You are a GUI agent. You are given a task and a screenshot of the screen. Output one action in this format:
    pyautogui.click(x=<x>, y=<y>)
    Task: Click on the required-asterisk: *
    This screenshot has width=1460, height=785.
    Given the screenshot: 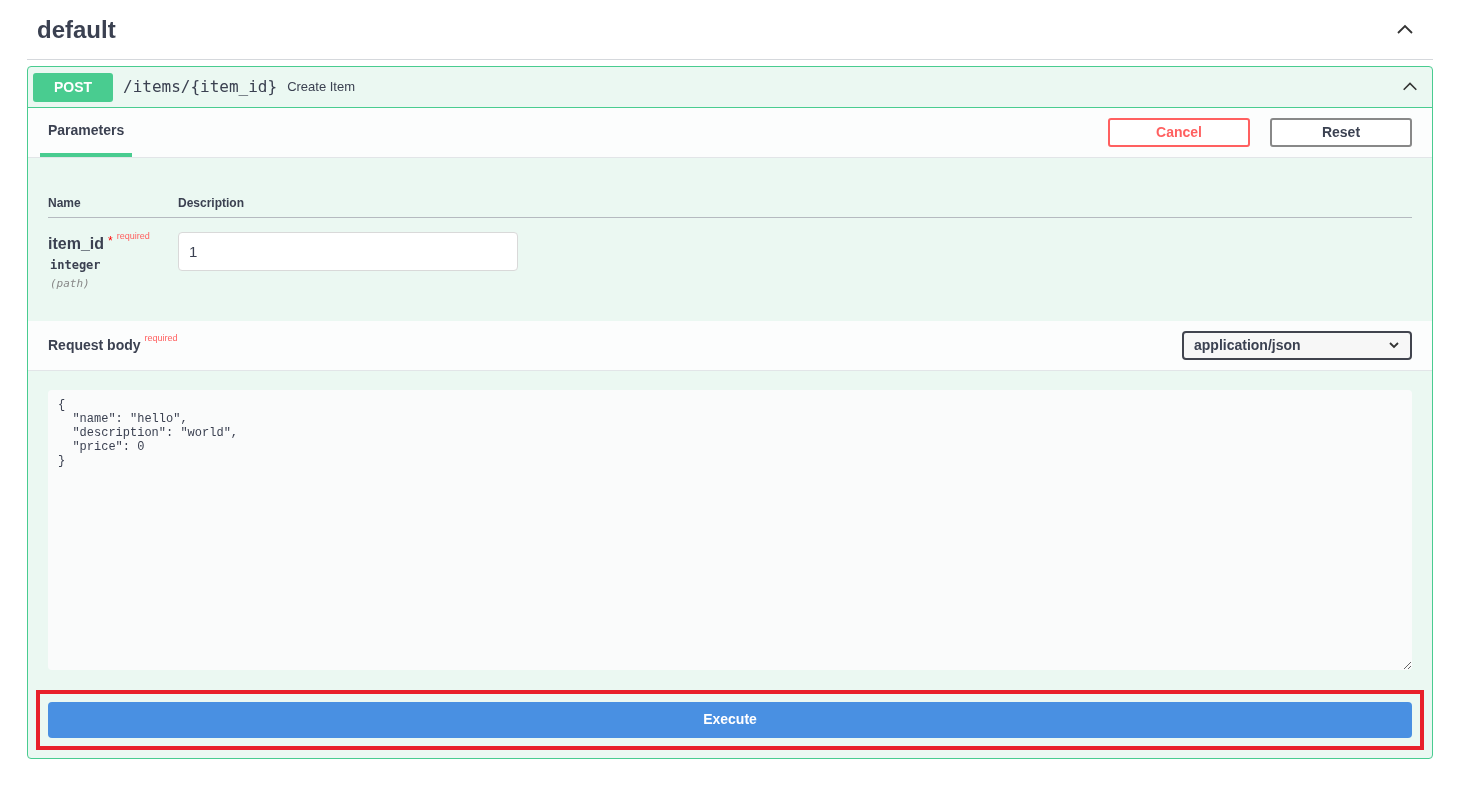 What is the action you would take?
    pyautogui.click(x=110, y=241)
    